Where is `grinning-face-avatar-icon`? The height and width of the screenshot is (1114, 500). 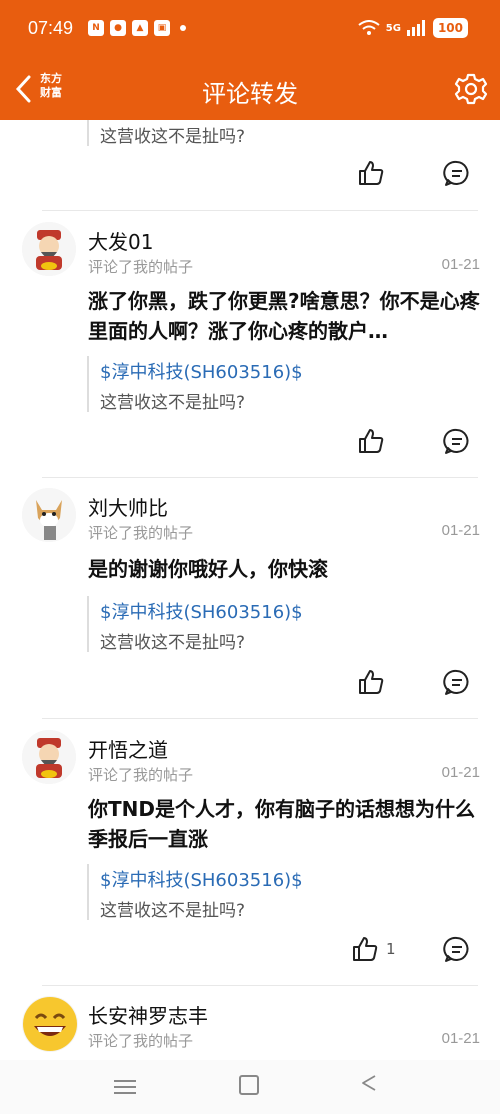 grinning-face-avatar-icon is located at coordinates (50, 1024).